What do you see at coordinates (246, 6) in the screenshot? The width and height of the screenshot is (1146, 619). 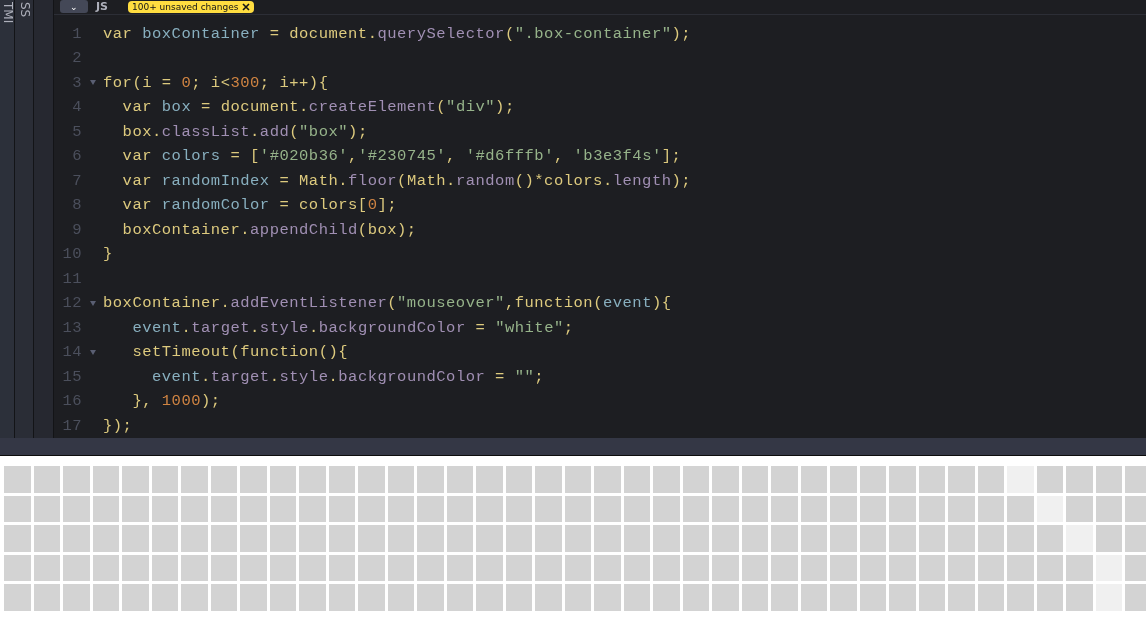 I see `close-icon` at bounding box center [246, 6].